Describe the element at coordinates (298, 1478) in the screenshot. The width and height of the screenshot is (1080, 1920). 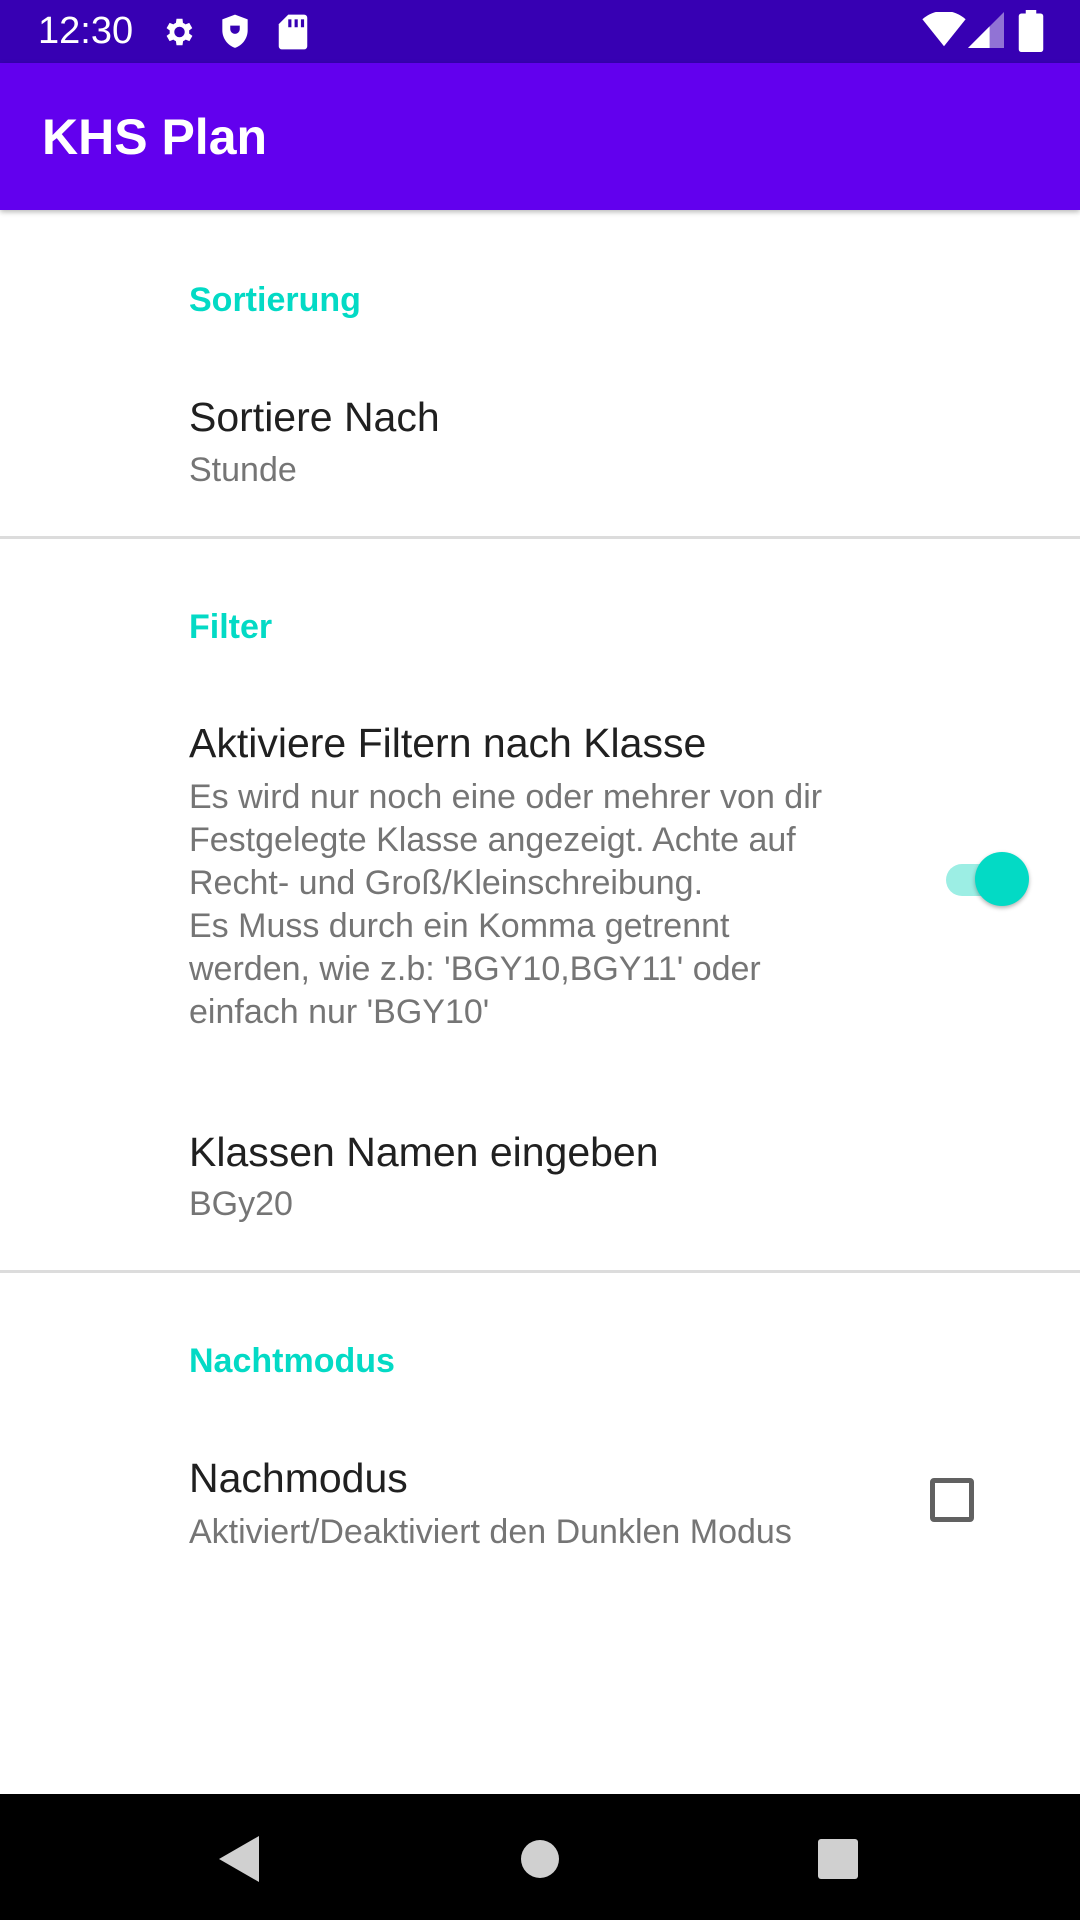
I see `night-mode-preference-title: Nachmodus` at that location.